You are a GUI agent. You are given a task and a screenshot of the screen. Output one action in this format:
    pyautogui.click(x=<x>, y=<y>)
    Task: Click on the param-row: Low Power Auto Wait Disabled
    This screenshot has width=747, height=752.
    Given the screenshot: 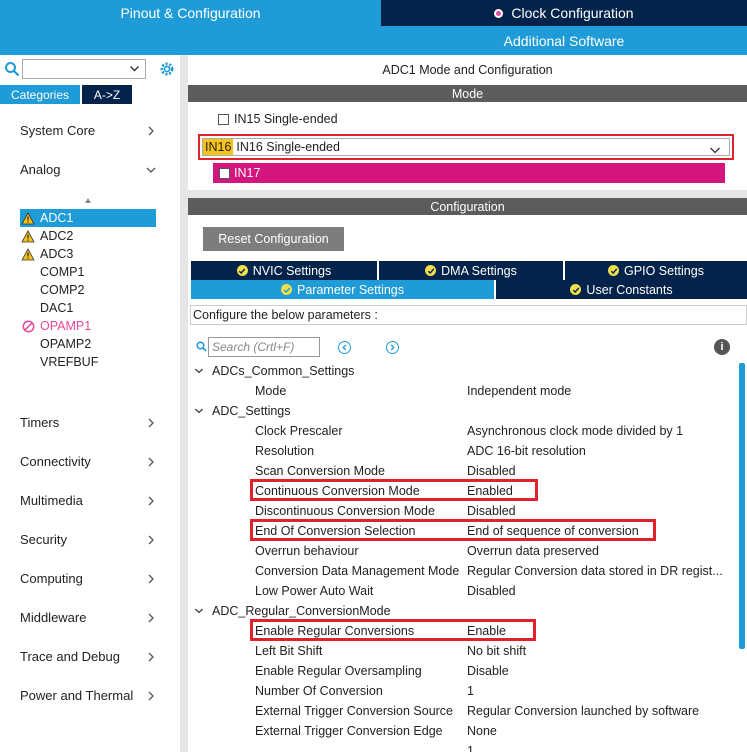 What is the action you would take?
    pyautogui.click(x=460, y=591)
    